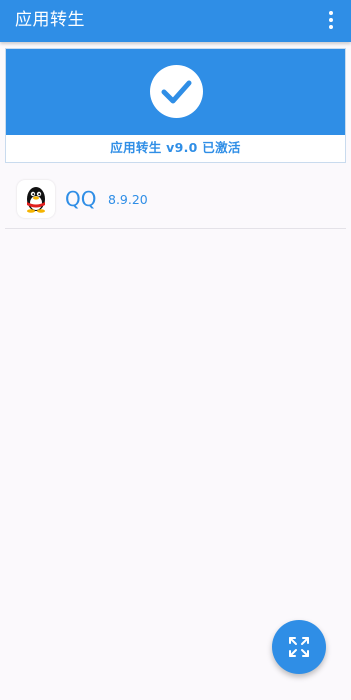 Image resolution: width=351 pixels, height=700 pixels. I want to click on app-name: QQ, so click(81, 199).